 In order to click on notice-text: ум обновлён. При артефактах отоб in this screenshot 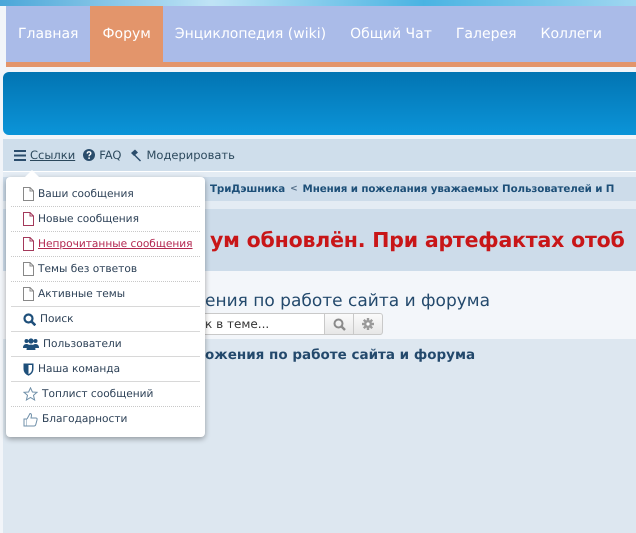, I will do `click(417, 240)`.